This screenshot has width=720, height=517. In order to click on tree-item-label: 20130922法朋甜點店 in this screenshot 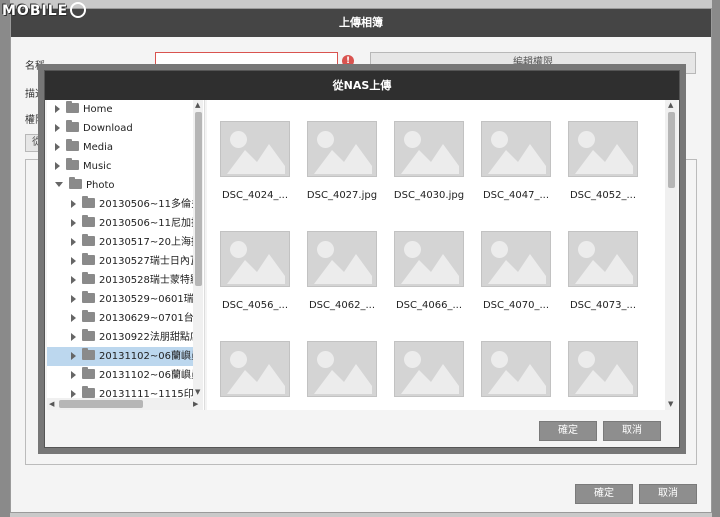, I will do `click(146, 337)`.